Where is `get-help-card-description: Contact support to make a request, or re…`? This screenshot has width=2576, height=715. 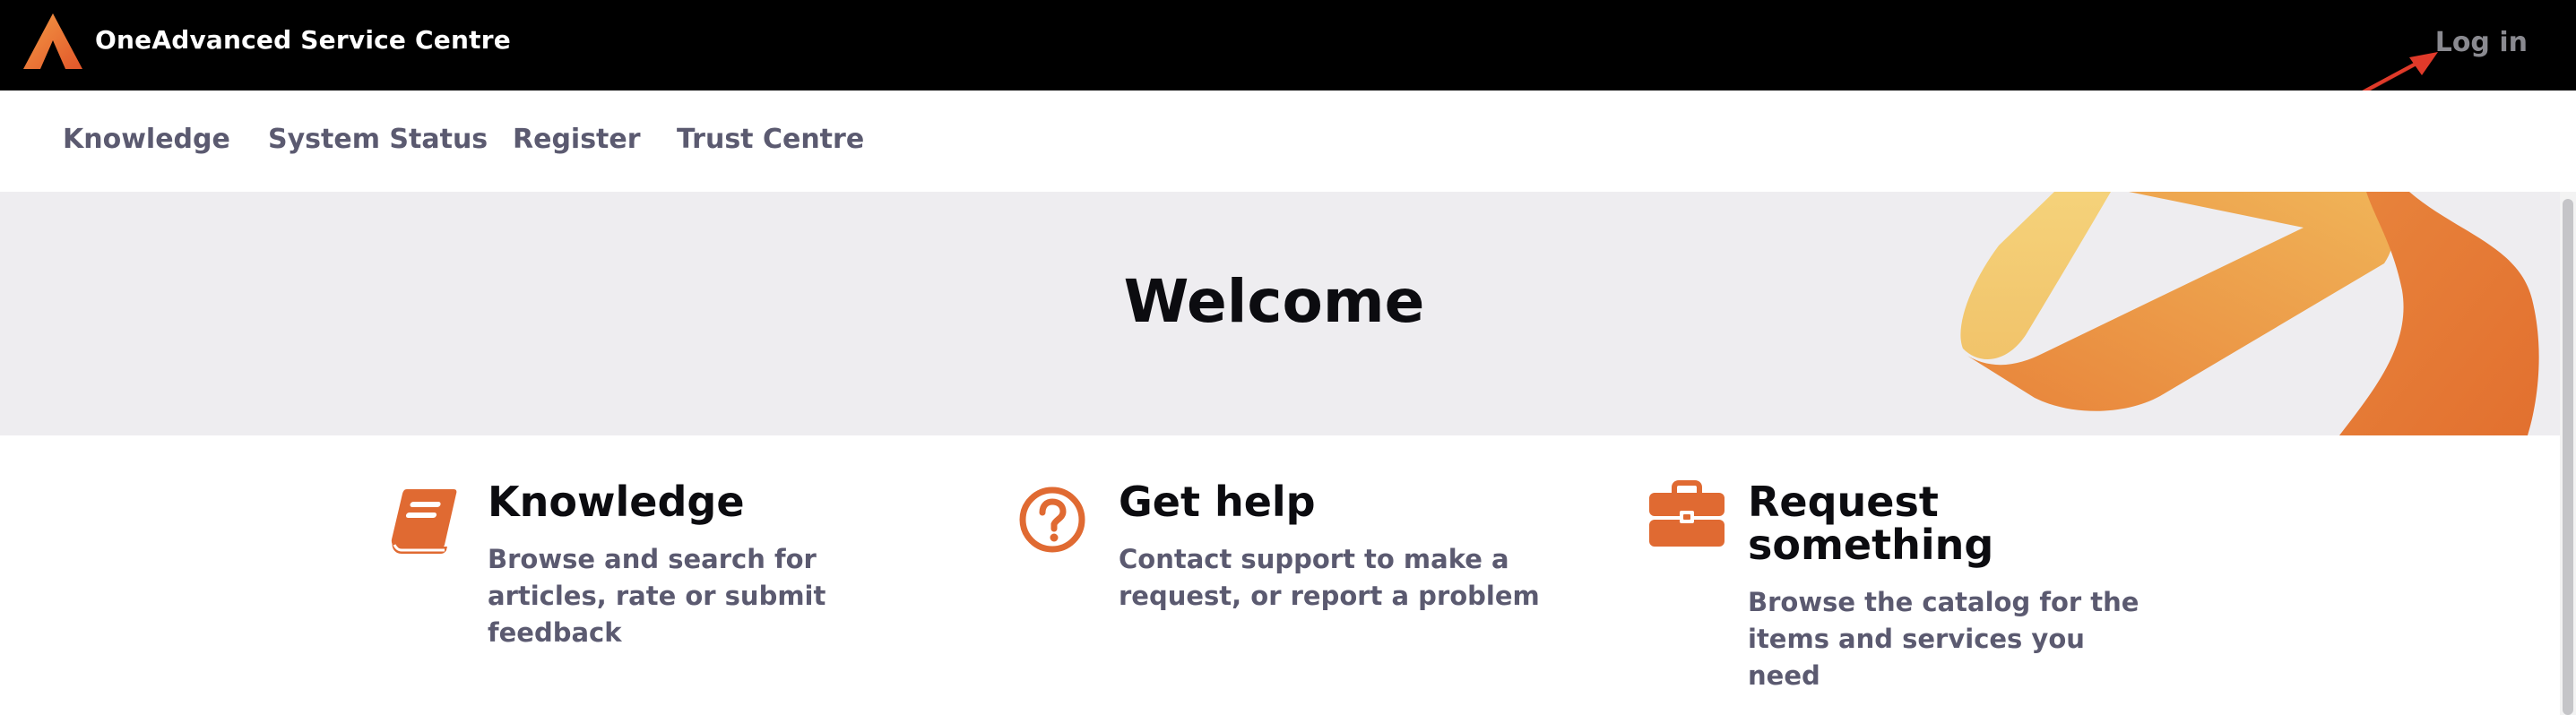 get-help-card-description: Contact support to make a request, or re… is located at coordinates (1329, 577).